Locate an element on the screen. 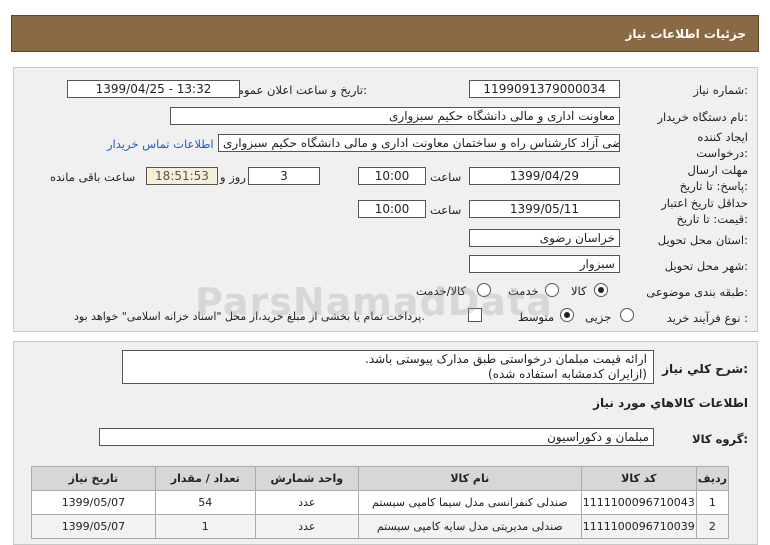  buyer-contact-link: اطلاعات تماس خریدار is located at coordinates (160, 144).